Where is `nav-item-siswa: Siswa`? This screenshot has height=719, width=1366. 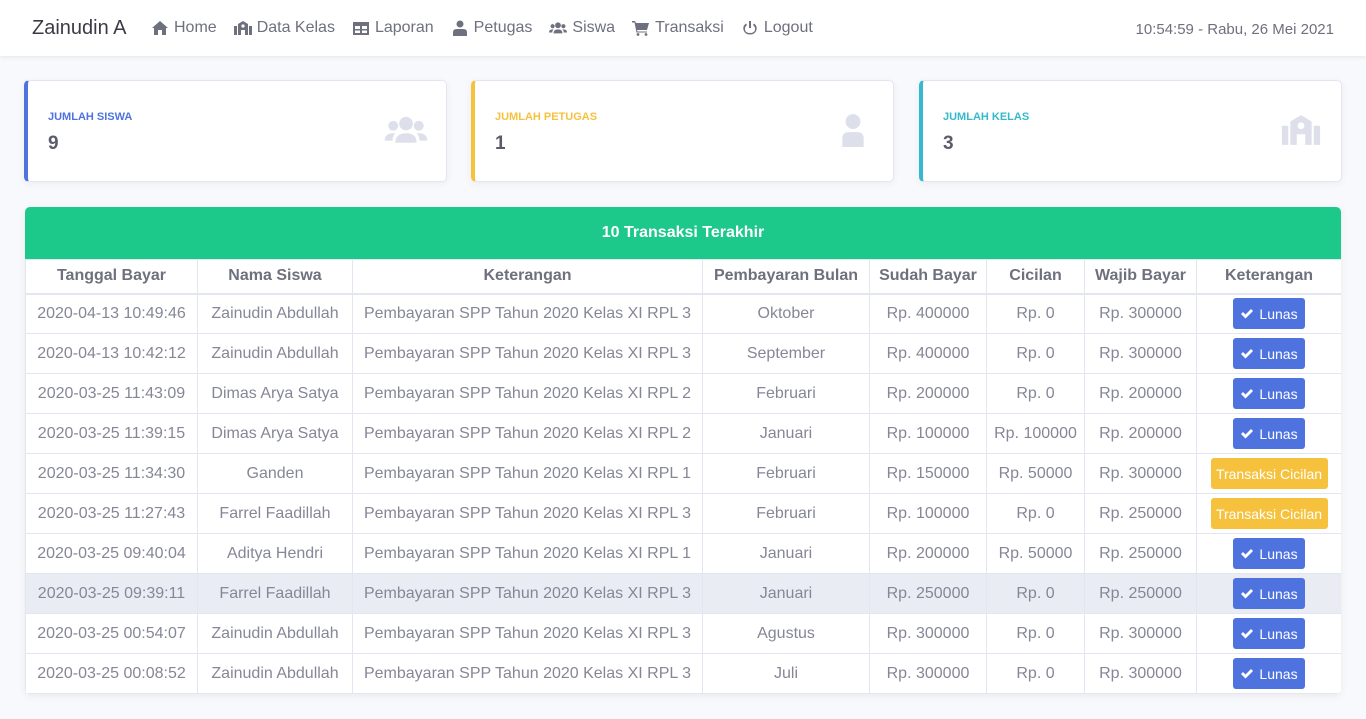 nav-item-siswa: Siswa is located at coordinates (582, 28).